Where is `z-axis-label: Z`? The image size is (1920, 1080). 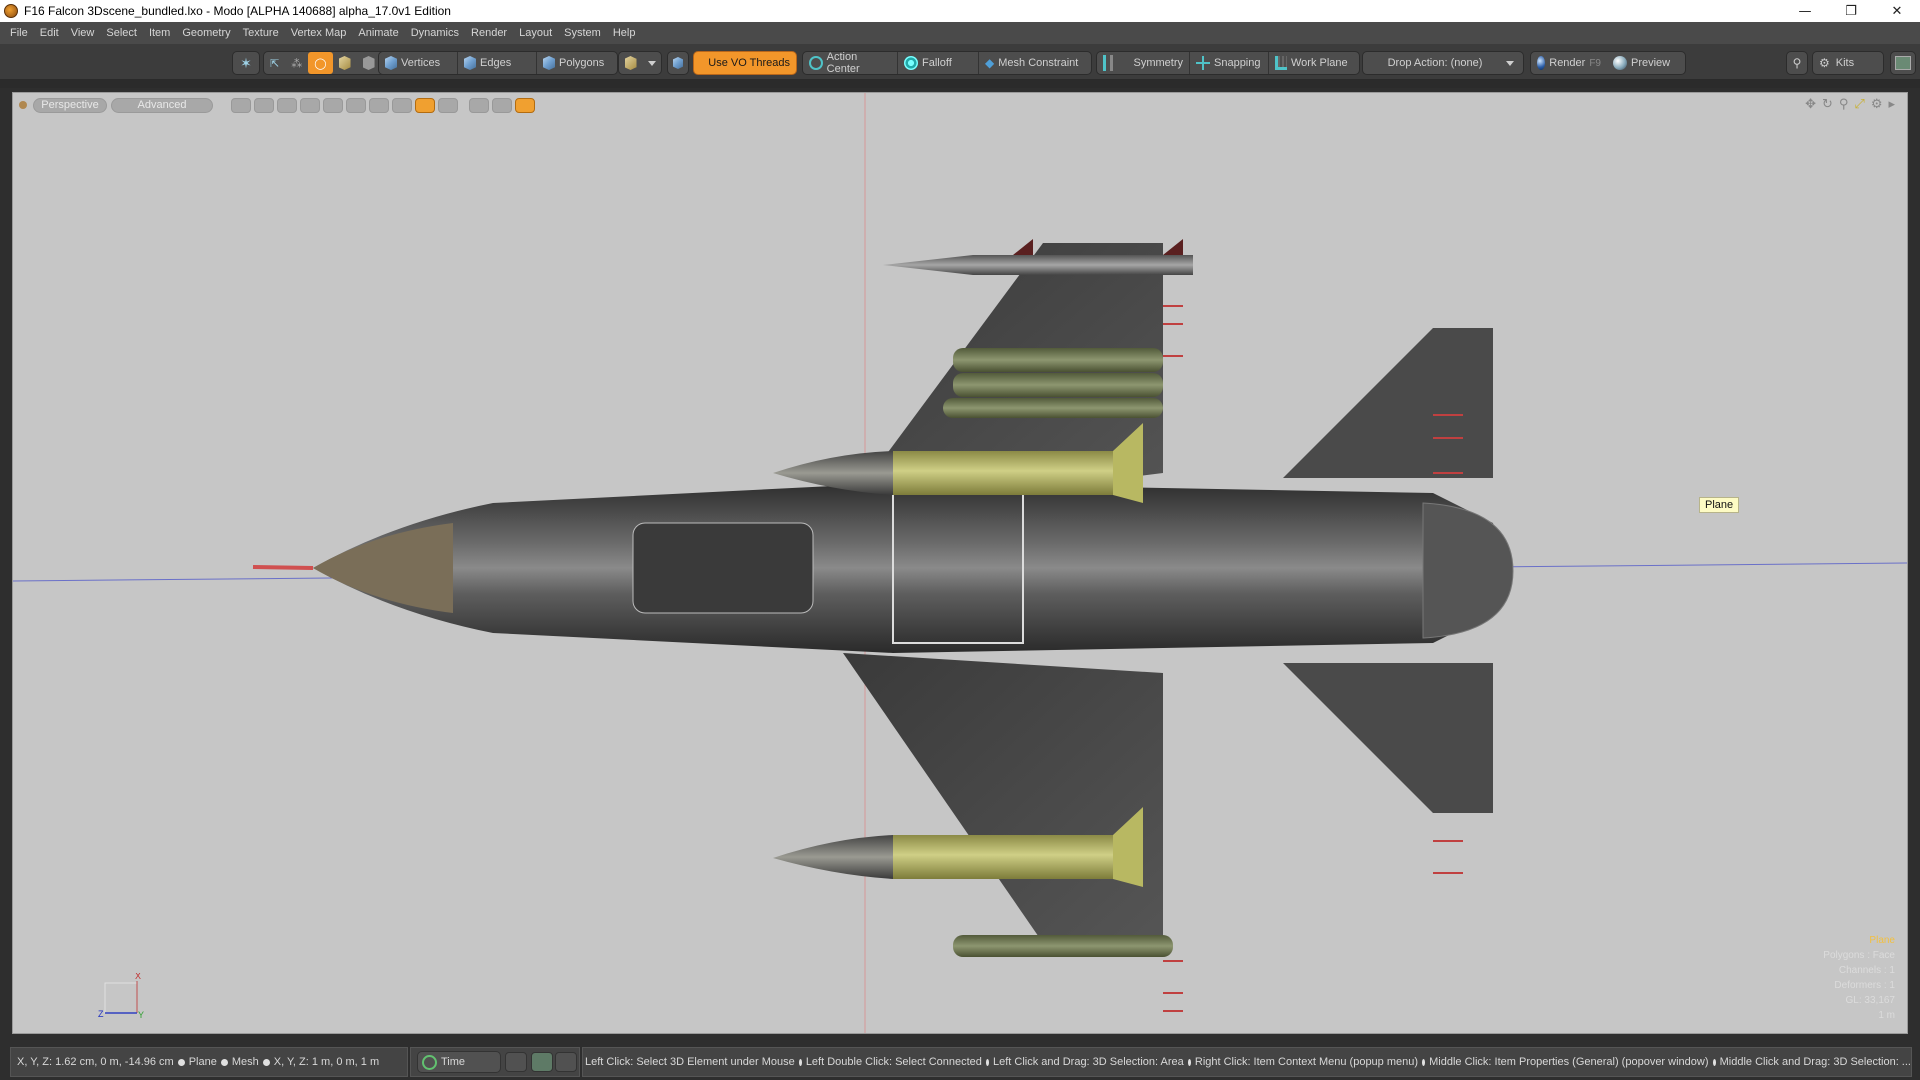 z-axis-label: Z is located at coordinates (101, 1014).